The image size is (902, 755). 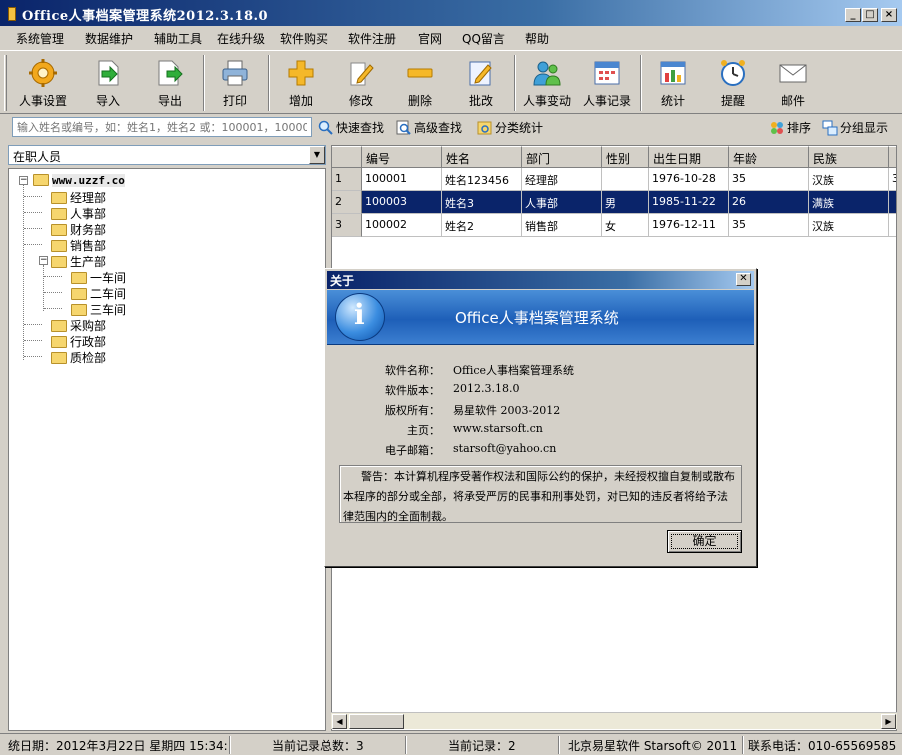 What do you see at coordinates (43, 83) in the screenshot?
I see `settings-button: 人事设置` at bounding box center [43, 83].